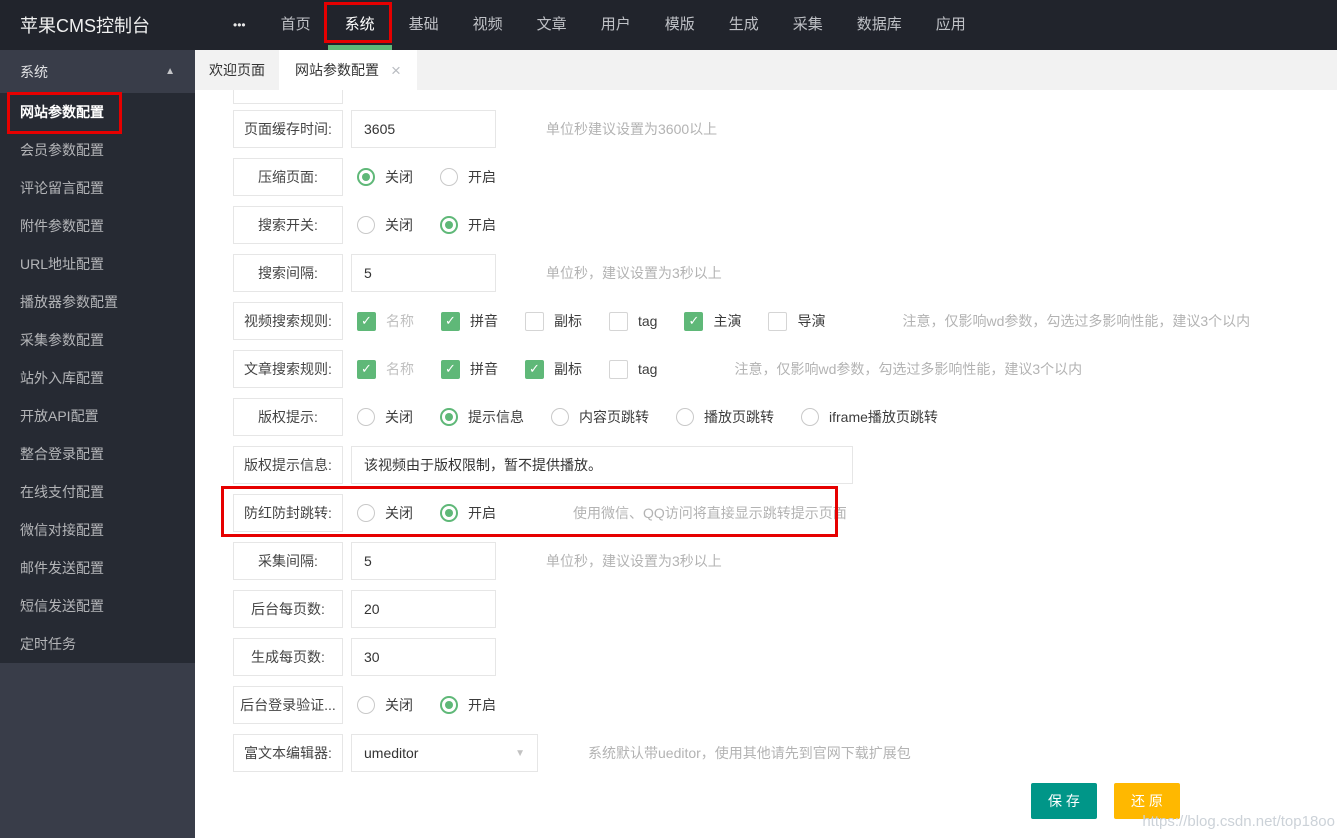 The image size is (1337, 838). I want to click on form-row: 搜索开关: 关闭 开启, so click(785, 225).